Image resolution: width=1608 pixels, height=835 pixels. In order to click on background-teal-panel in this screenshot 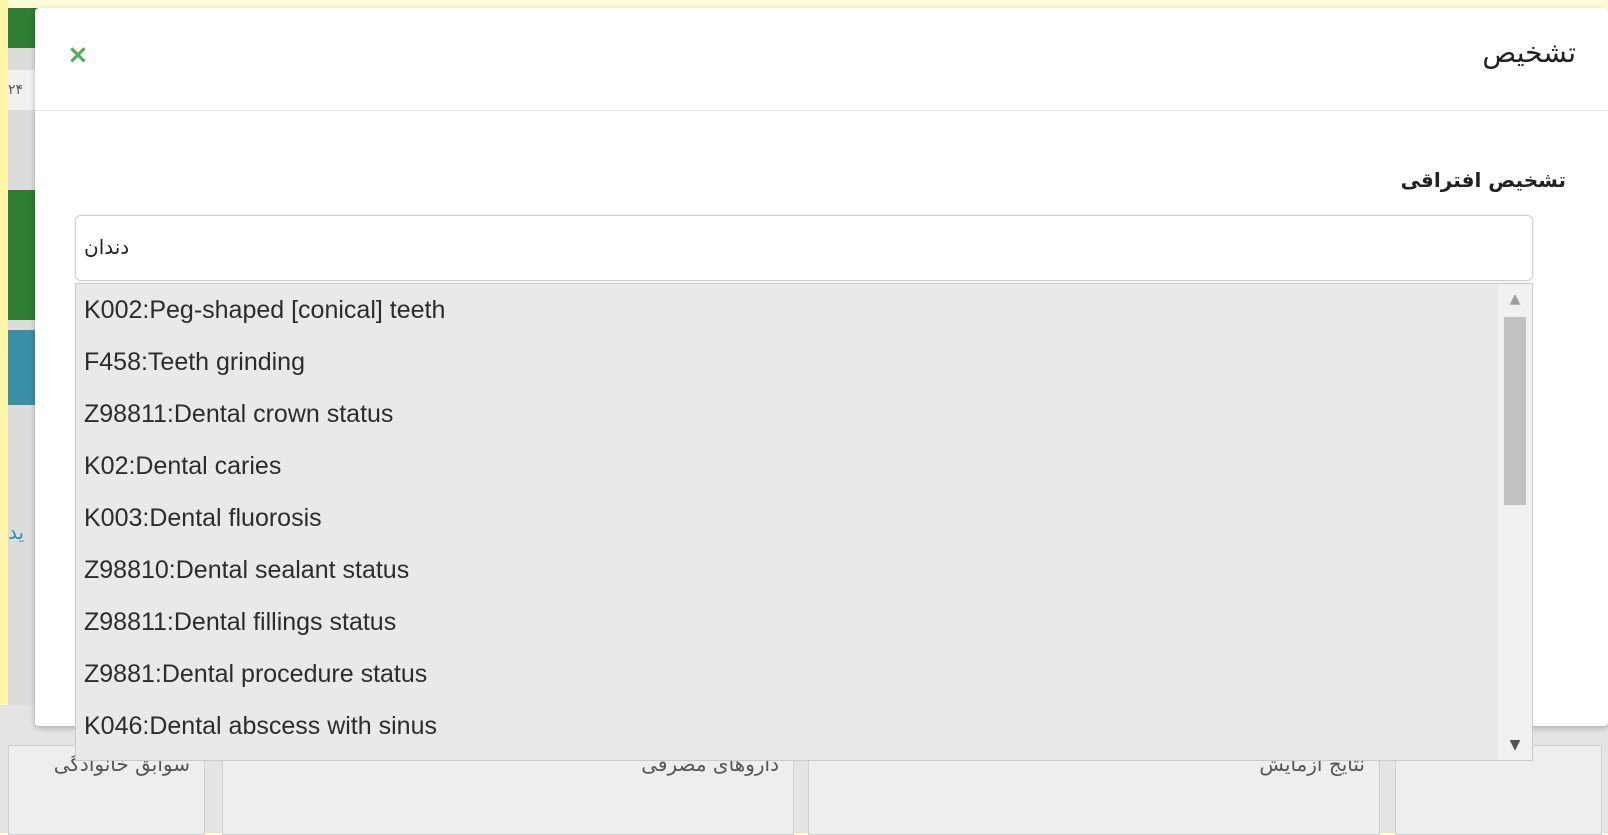, I will do `click(23, 367)`.